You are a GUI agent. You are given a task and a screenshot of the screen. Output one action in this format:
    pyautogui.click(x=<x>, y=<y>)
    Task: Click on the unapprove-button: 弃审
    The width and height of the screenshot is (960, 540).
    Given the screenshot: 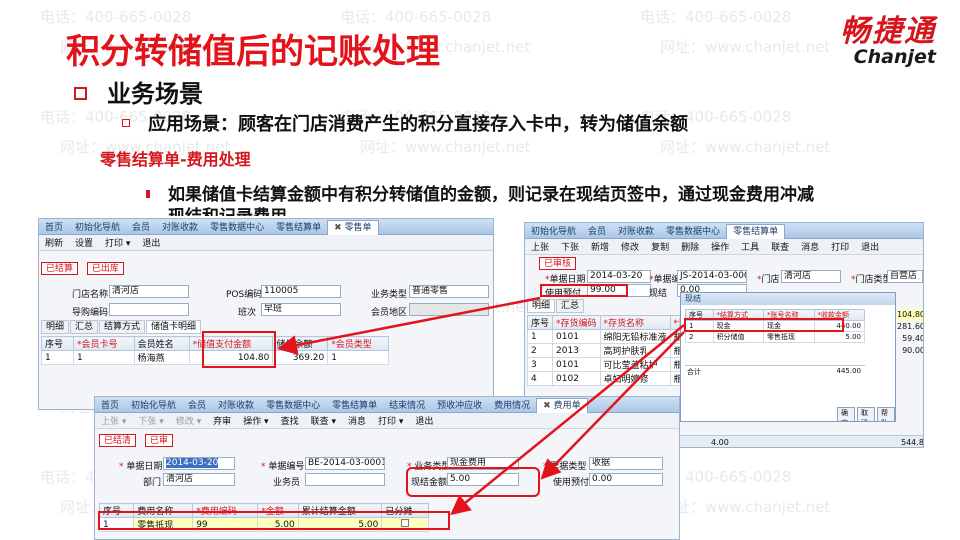 What is the action you would take?
    pyautogui.click(x=222, y=420)
    